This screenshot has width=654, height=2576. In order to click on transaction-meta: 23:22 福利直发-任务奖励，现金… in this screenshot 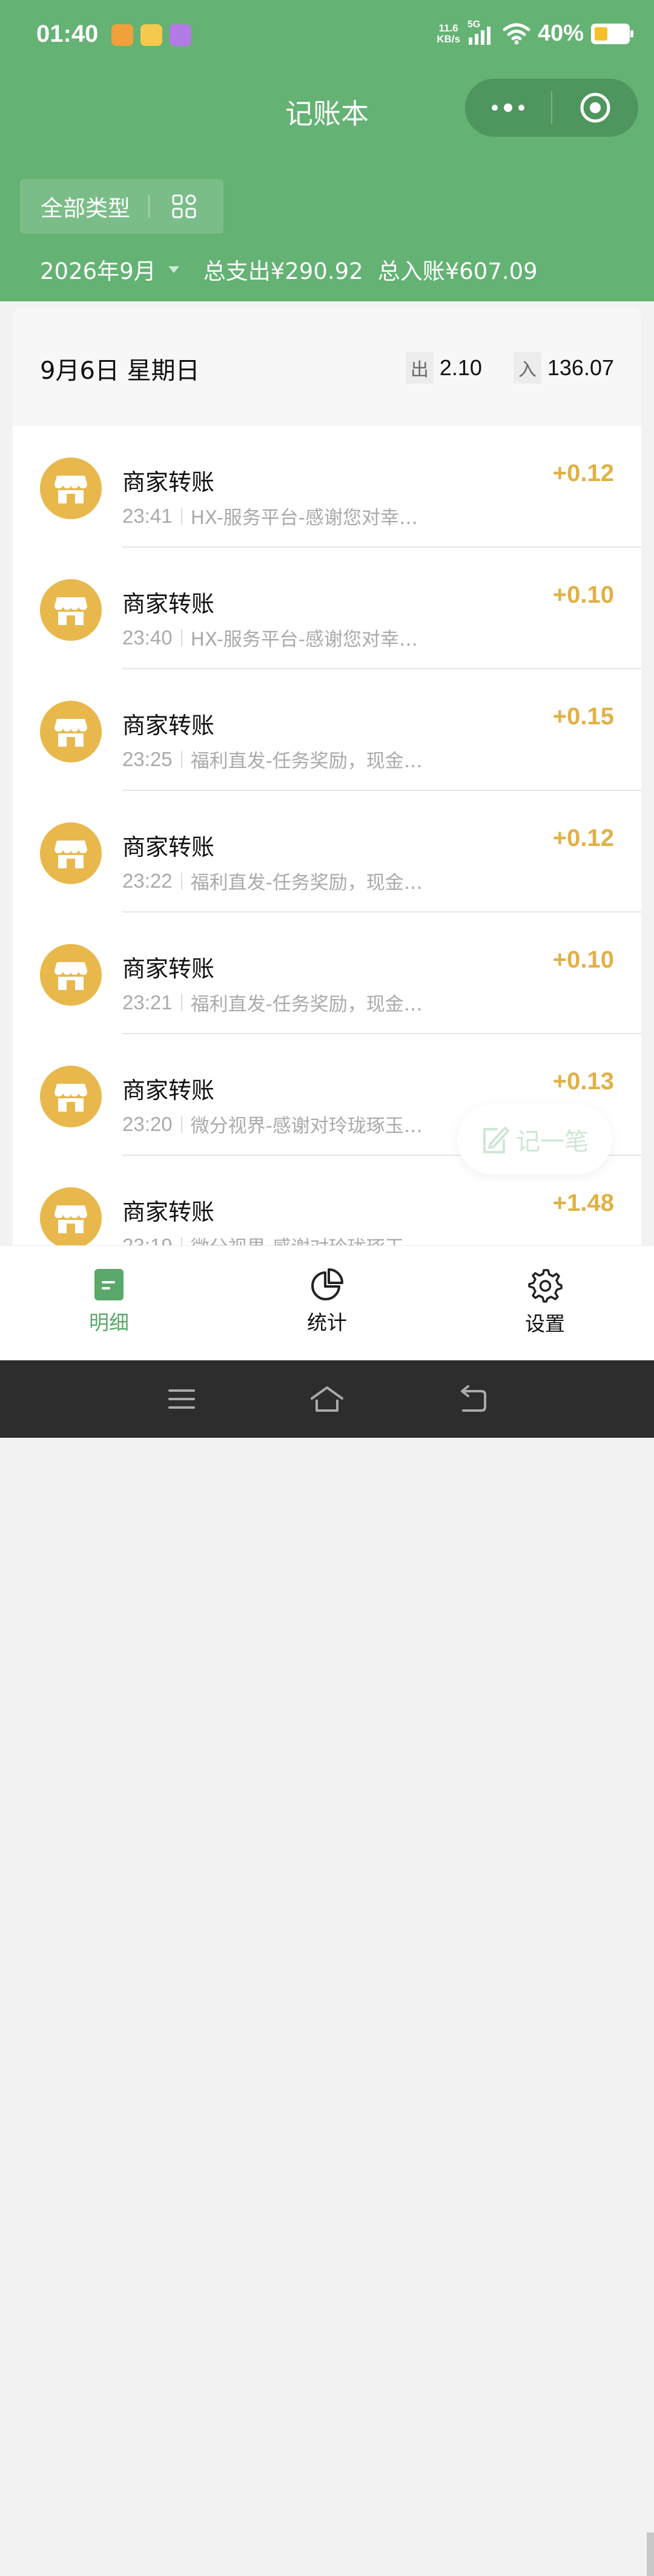, I will do `click(272, 880)`.